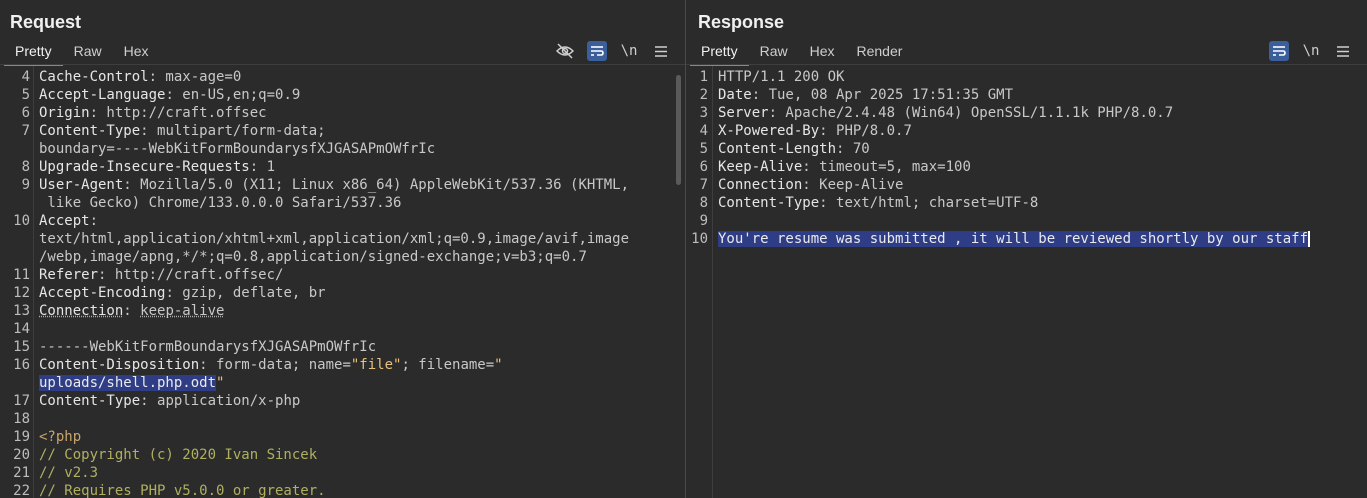 This screenshot has height=498, width=1367. I want to click on code-token: : en-US,en;q=0.9, so click(233, 95).